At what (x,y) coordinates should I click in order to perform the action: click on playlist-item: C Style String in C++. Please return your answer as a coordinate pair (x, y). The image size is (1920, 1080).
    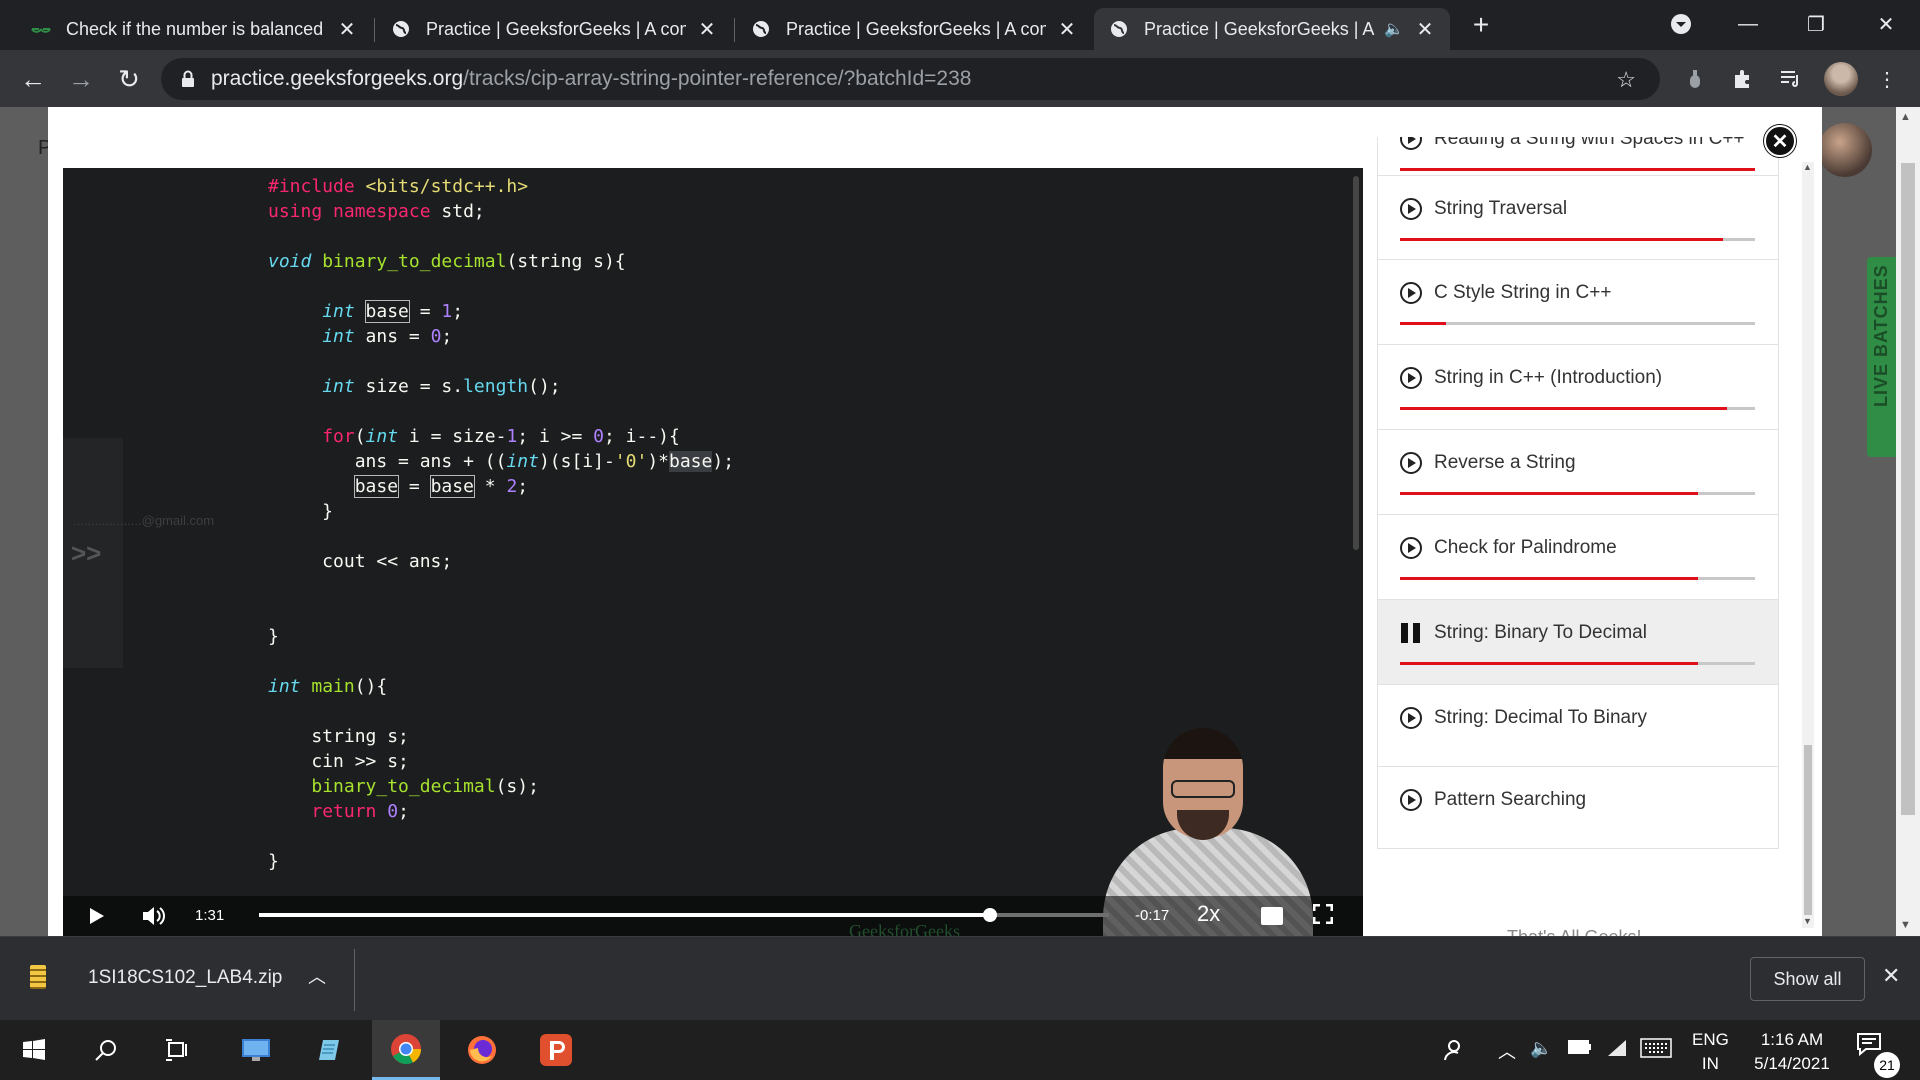
    Looking at the image, I should click on (1578, 302).